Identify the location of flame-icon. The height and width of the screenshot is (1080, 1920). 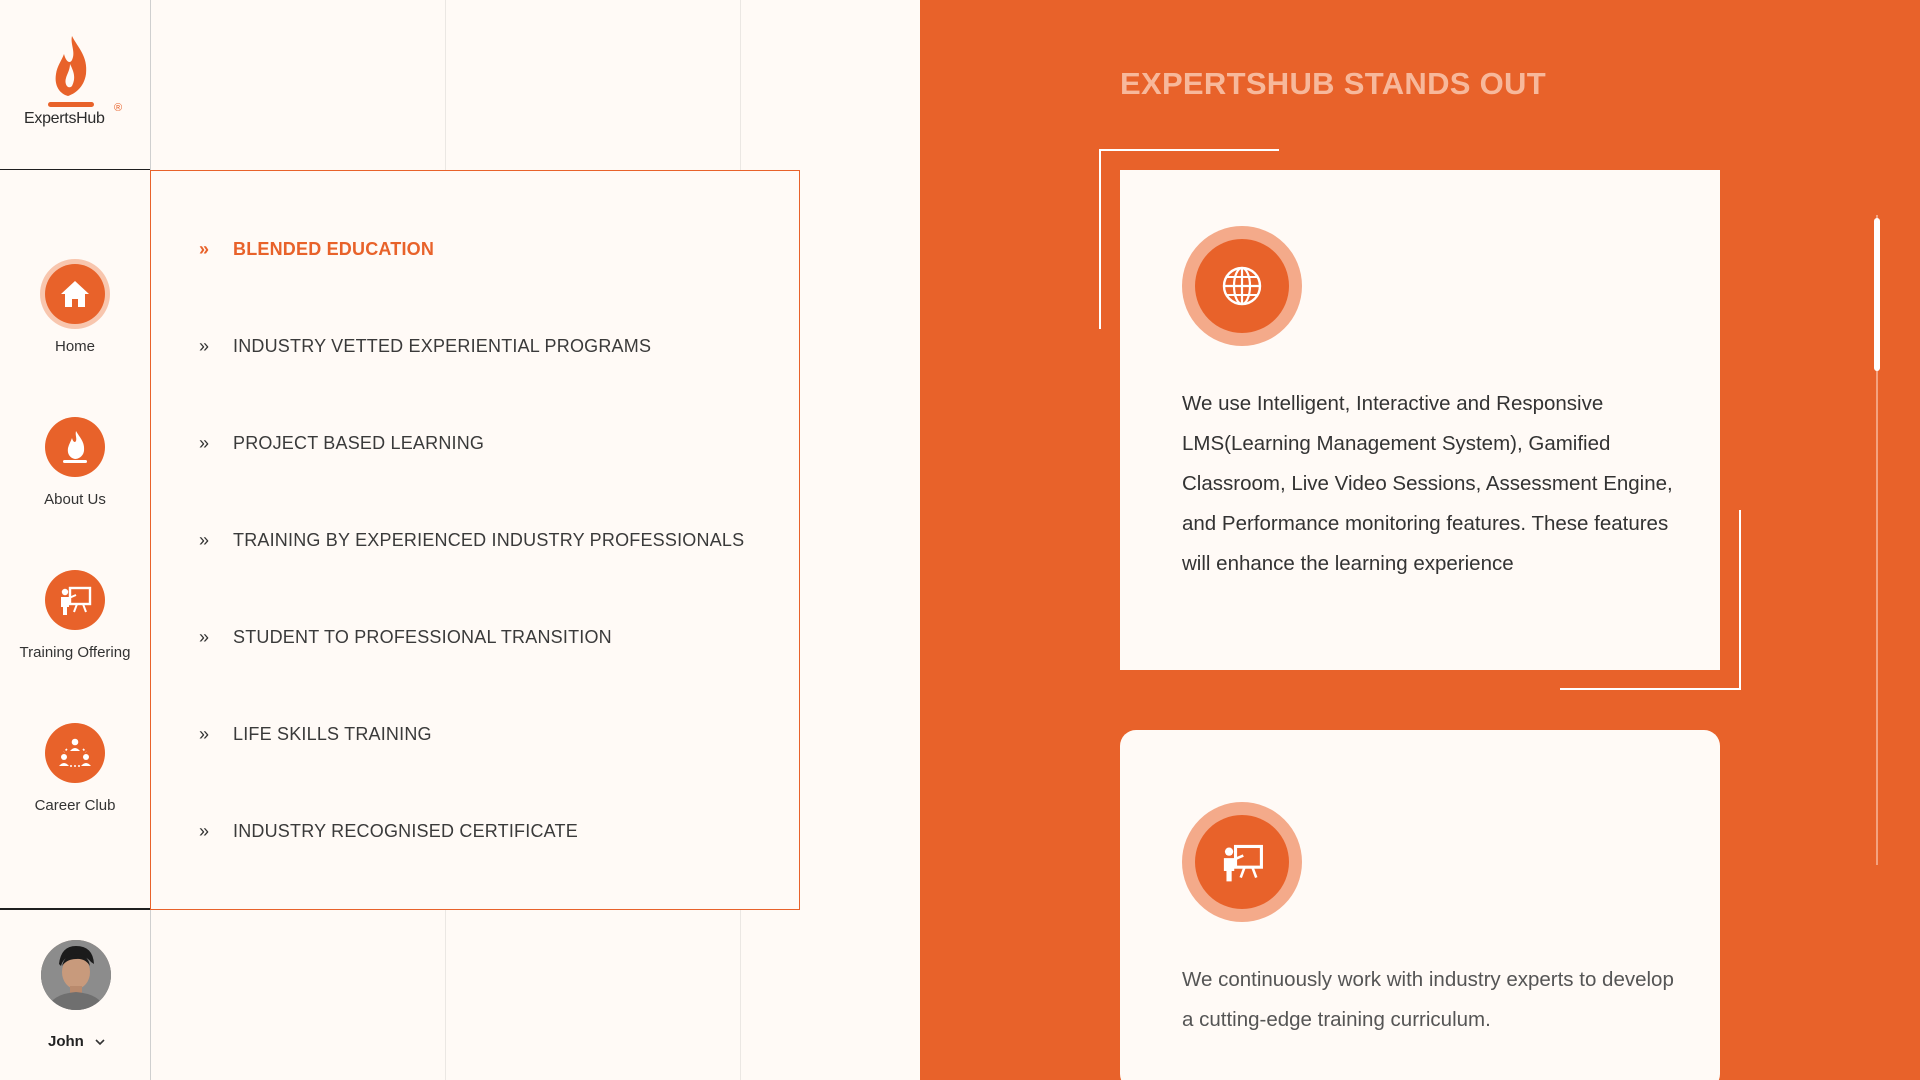
(75, 447).